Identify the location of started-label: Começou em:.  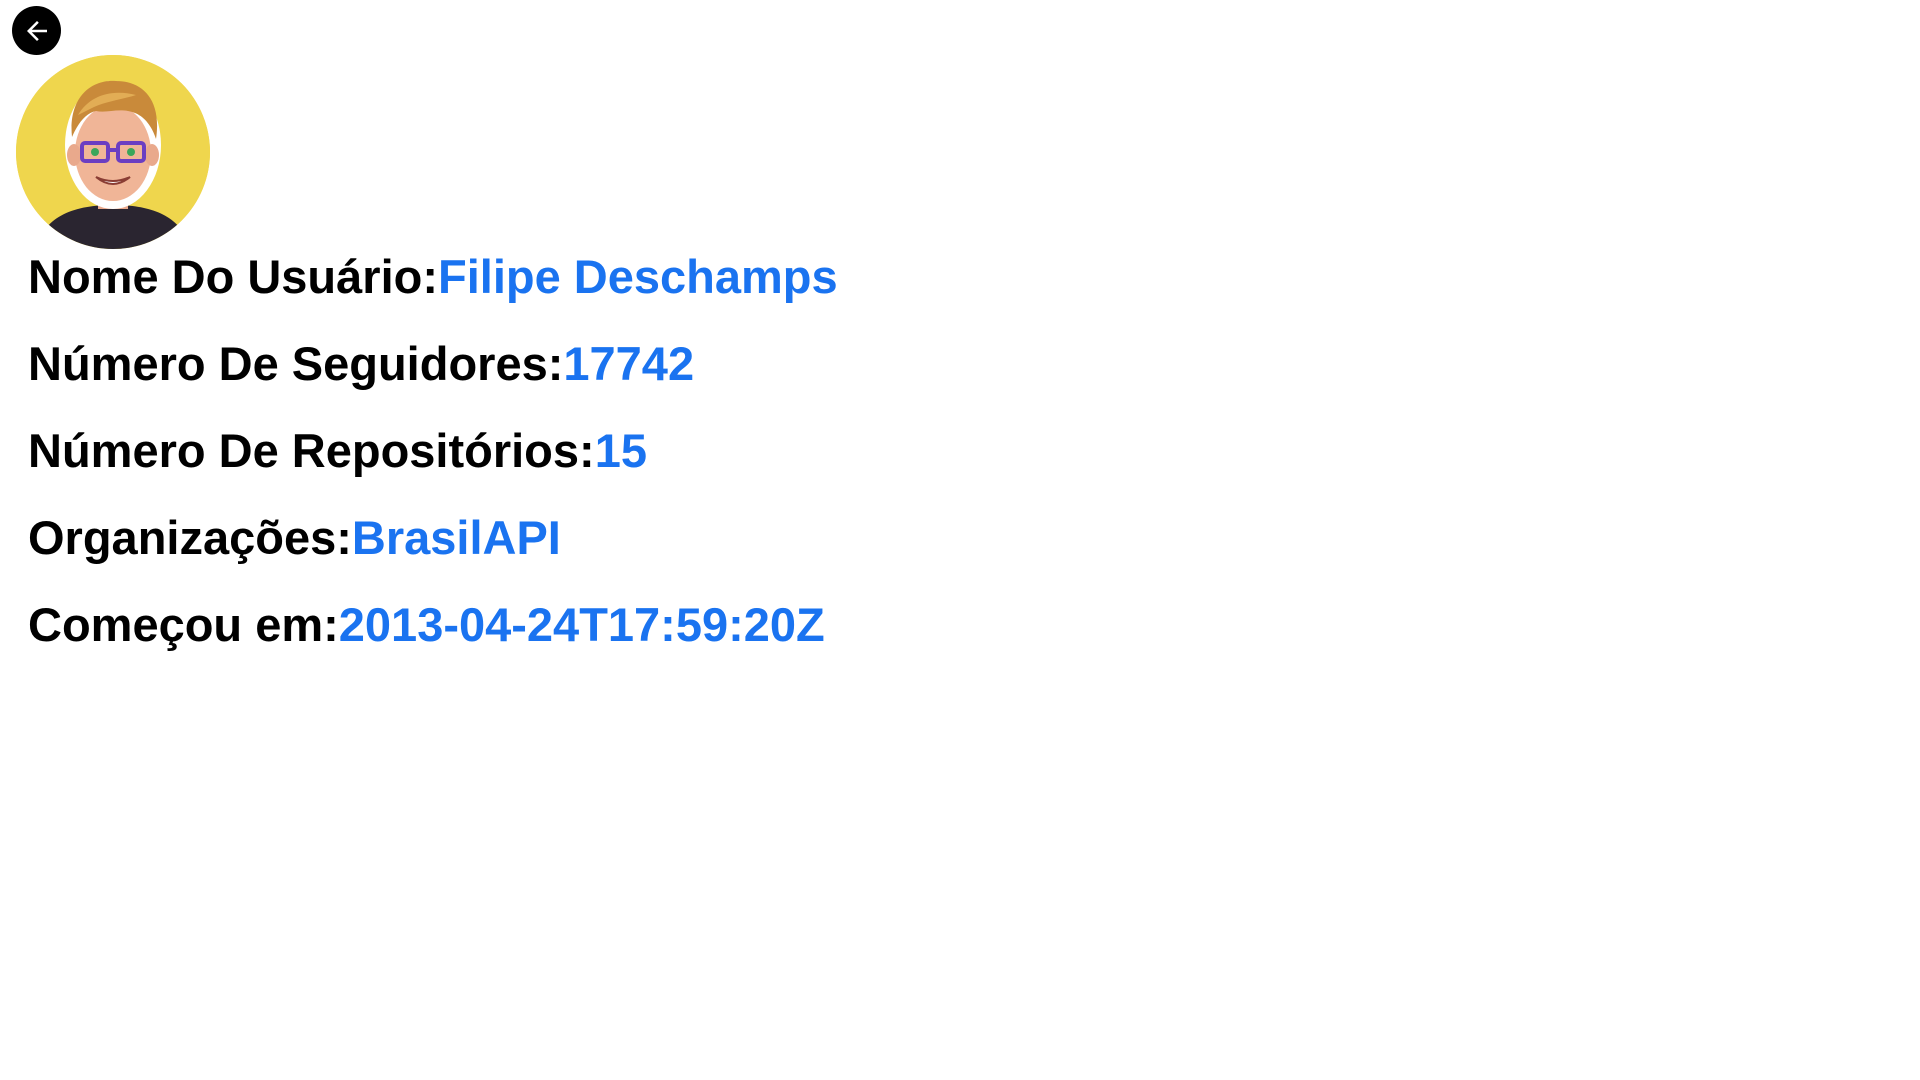
(183, 624).